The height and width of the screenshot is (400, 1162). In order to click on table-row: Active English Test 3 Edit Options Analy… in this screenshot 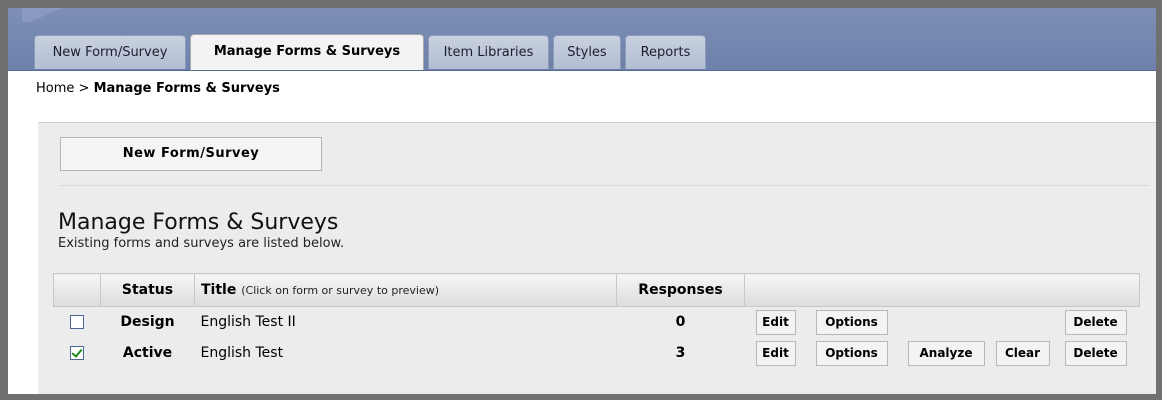, I will do `click(597, 353)`.